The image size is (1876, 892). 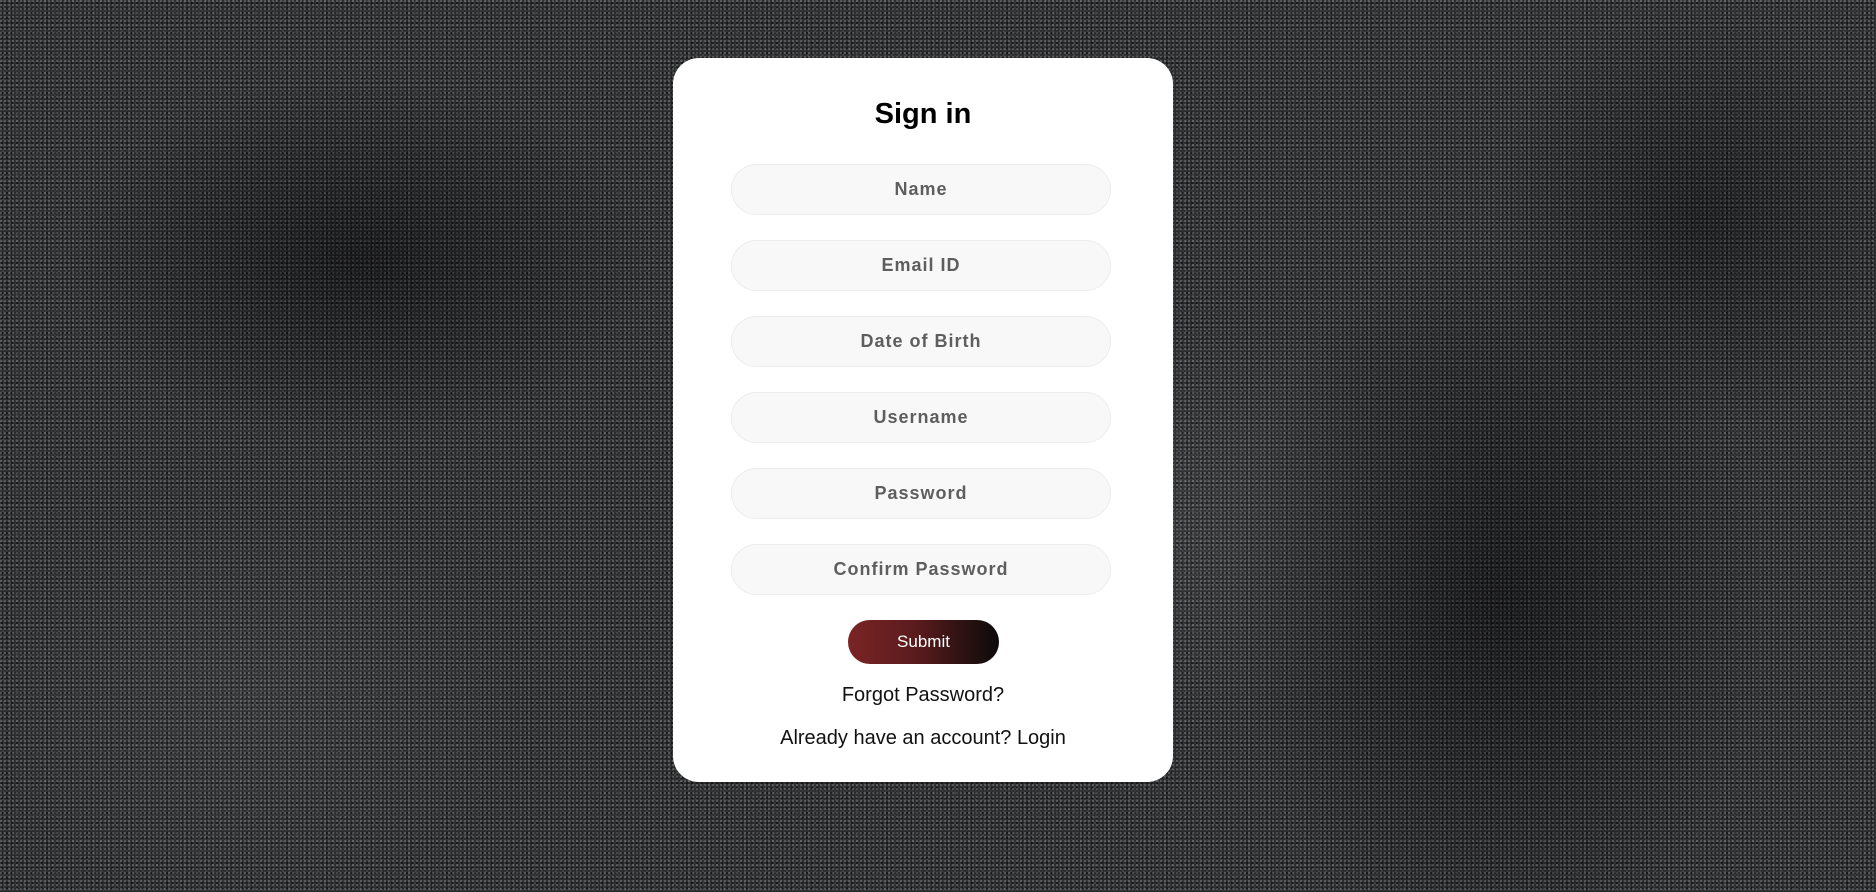 I want to click on login-link: Login, so click(x=1041, y=738).